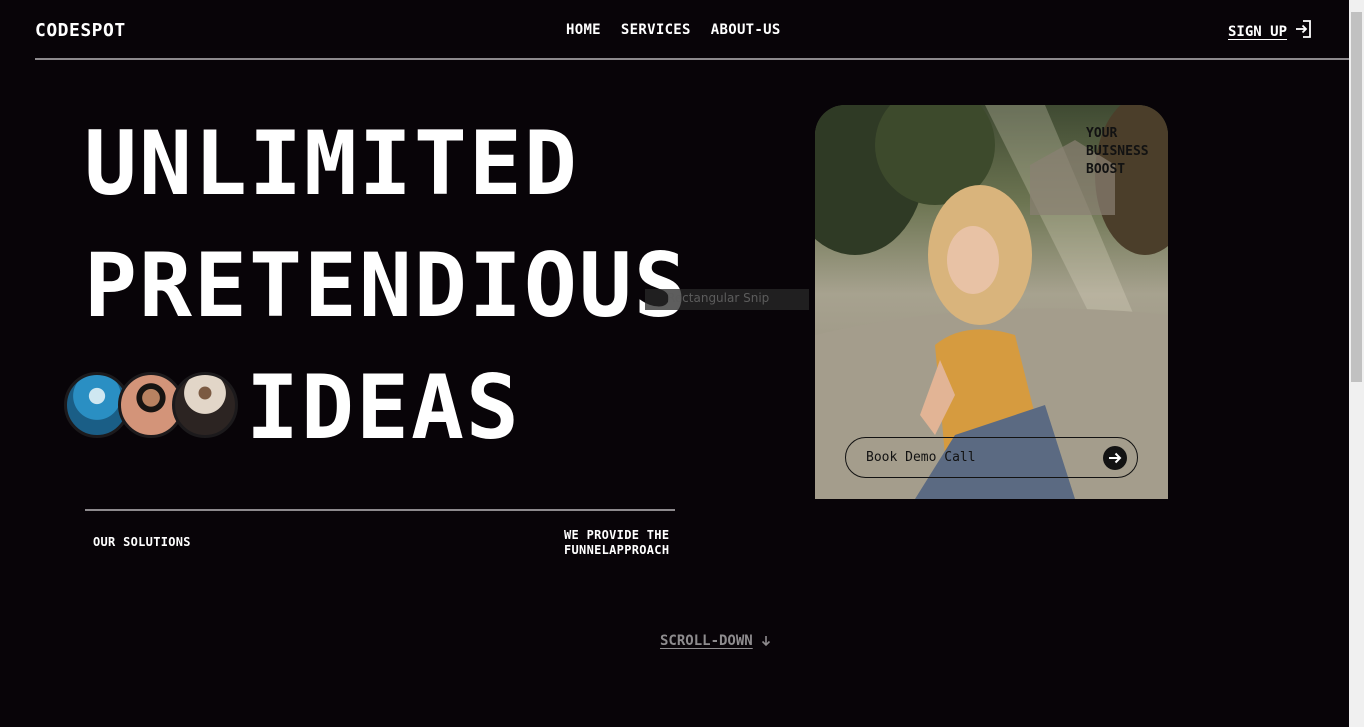  Describe the element at coordinates (142, 542) in the screenshot. I see `our-solutions-label: OUR SOLUTIONS` at that location.